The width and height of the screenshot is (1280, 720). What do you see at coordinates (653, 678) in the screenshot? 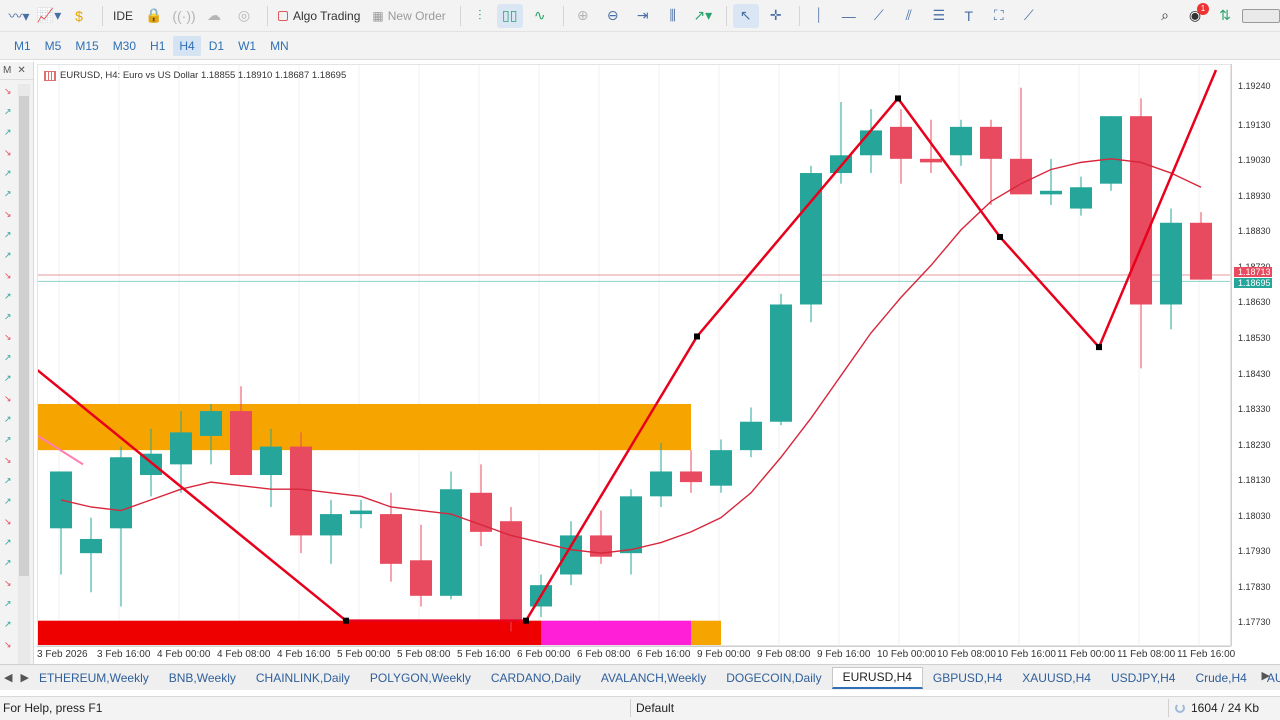
I see `tab-avalanch-weekly: AVALANCH,Weekly` at bounding box center [653, 678].